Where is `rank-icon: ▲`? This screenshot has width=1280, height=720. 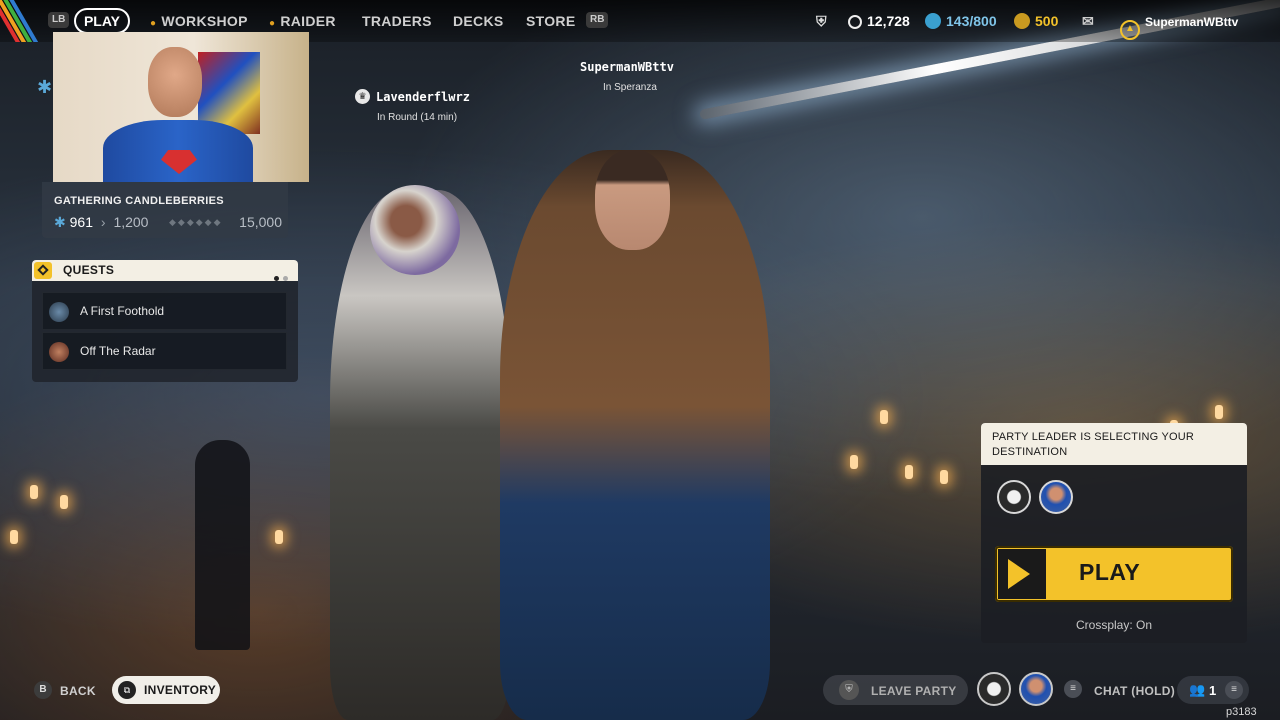
rank-icon: ▲ is located at coordinates (1130, 30).